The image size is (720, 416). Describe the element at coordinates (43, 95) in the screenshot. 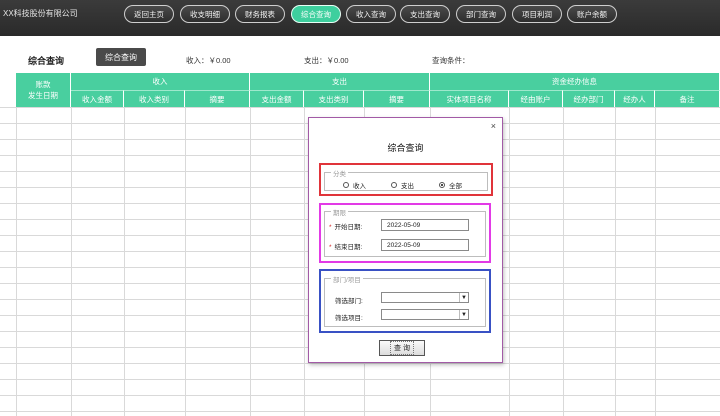

I see `date-header-line2: 发生日期` at that location.